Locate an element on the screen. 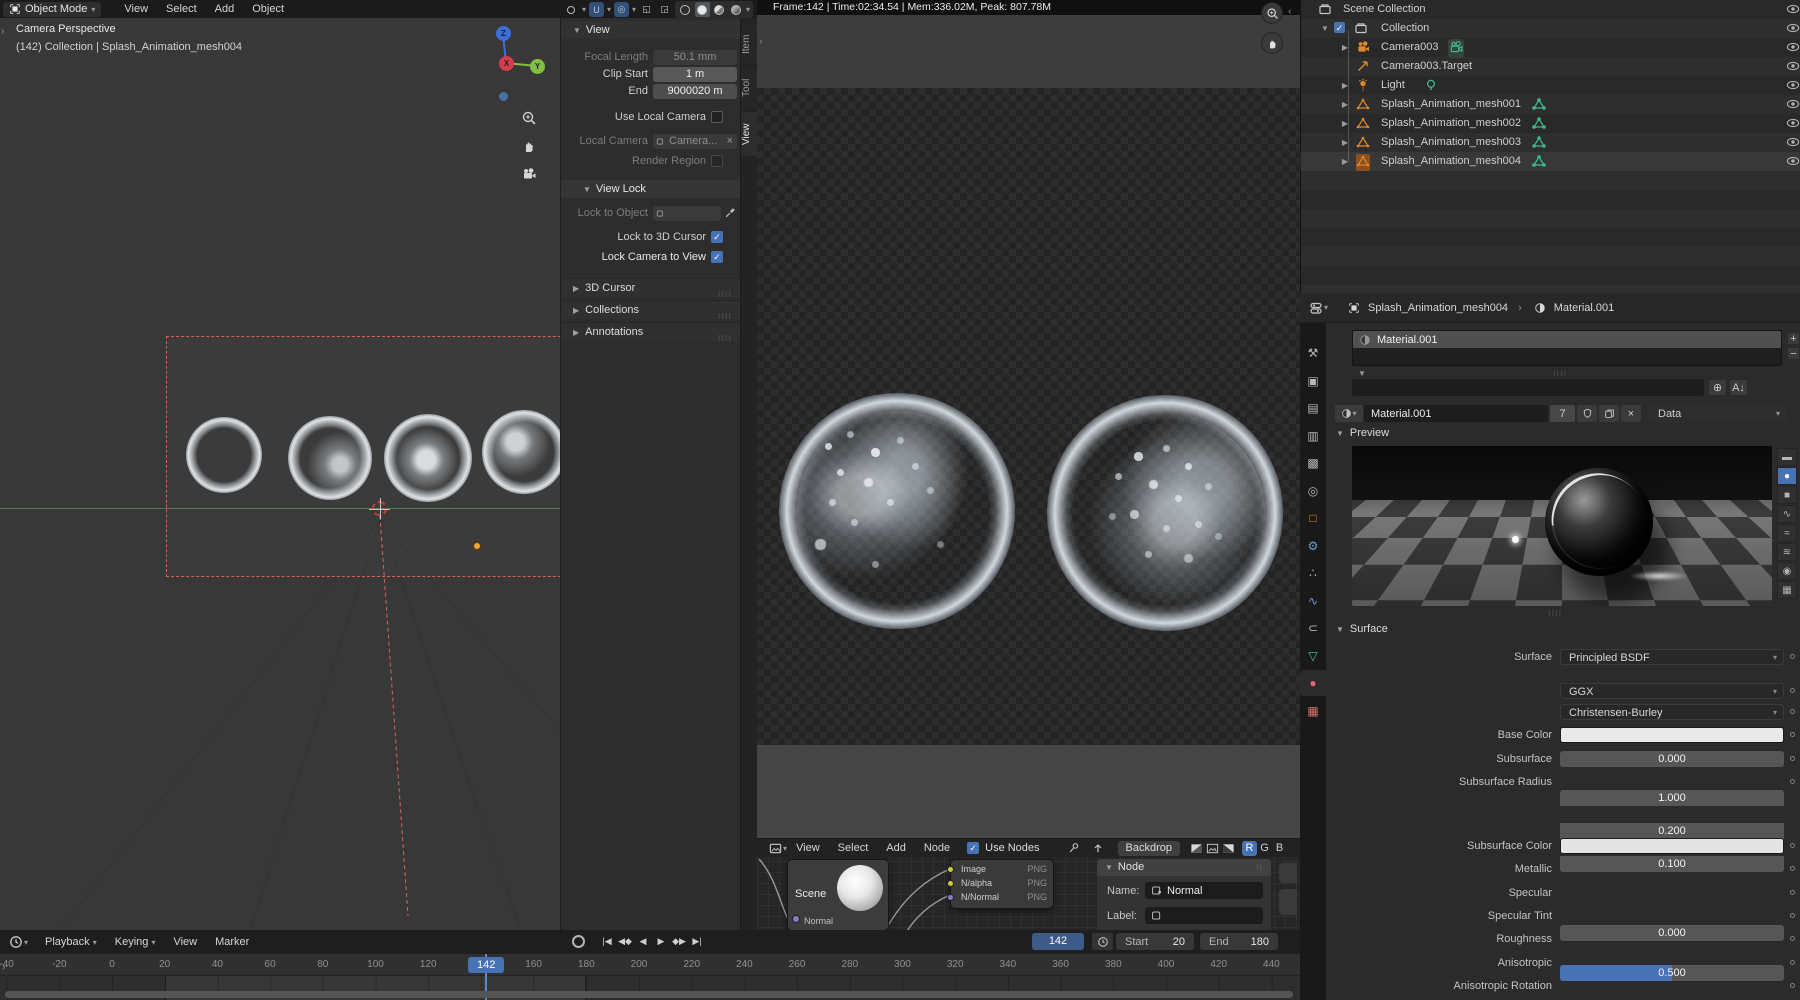  next-keyframe-button: ◆▶ is located at coordinates (679, 941).